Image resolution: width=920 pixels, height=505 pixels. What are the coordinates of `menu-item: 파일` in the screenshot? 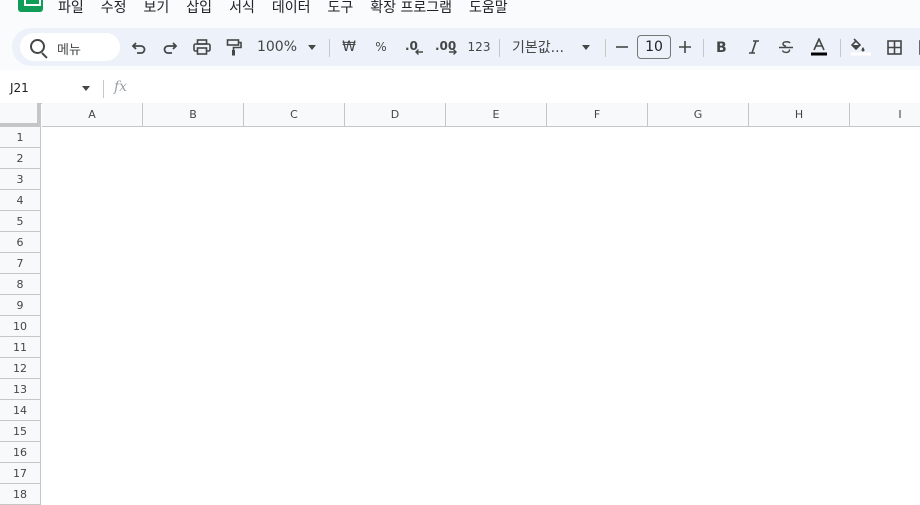 It's located at (71, 9).